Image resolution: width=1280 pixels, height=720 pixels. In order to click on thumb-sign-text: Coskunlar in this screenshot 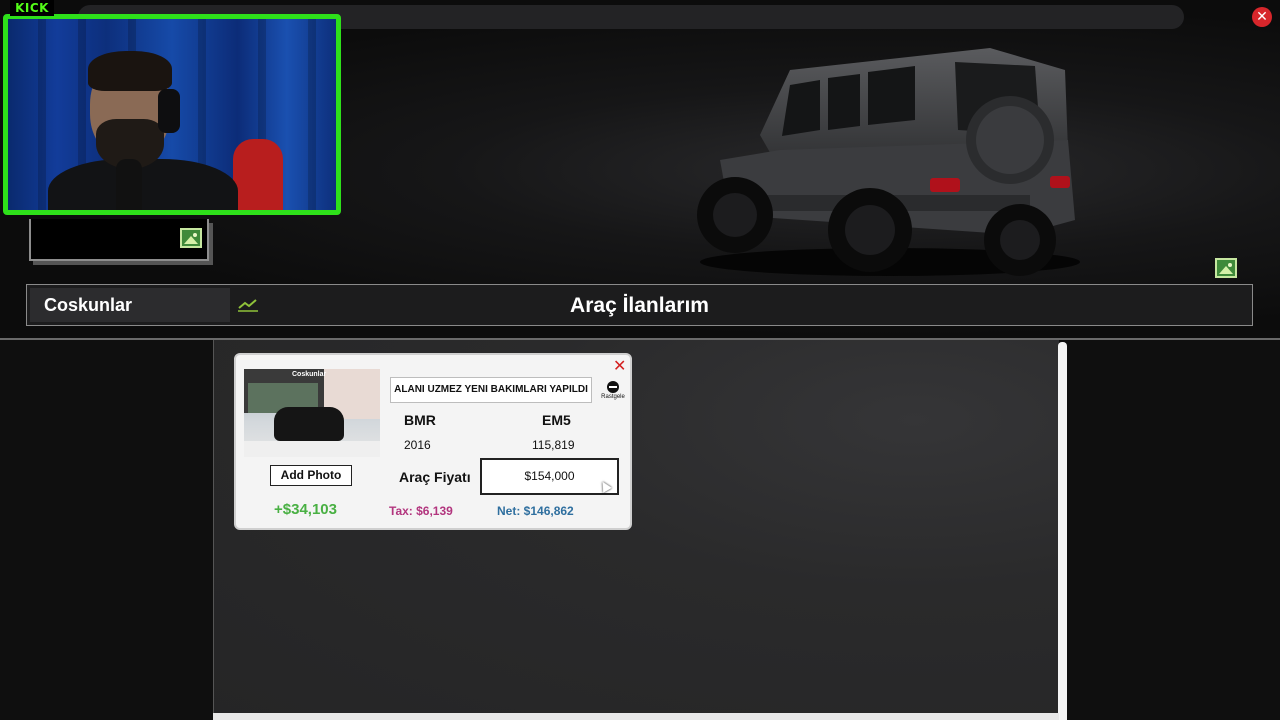, I will do `click(309, 374)`.